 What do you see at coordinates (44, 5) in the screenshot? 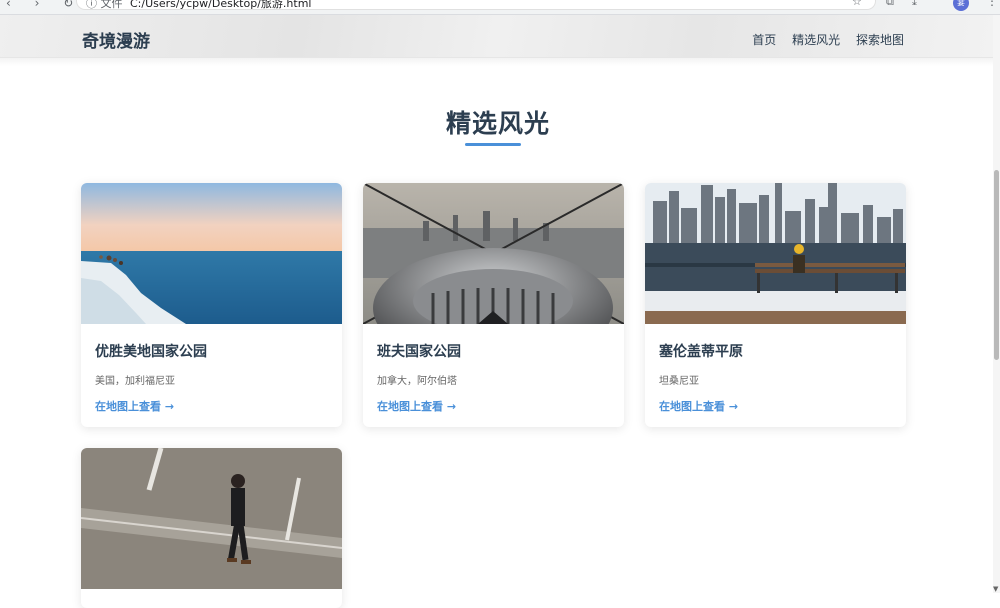
I see `browser-nav-buttons: ‹ › ↻` at bounding box center [44, 5].